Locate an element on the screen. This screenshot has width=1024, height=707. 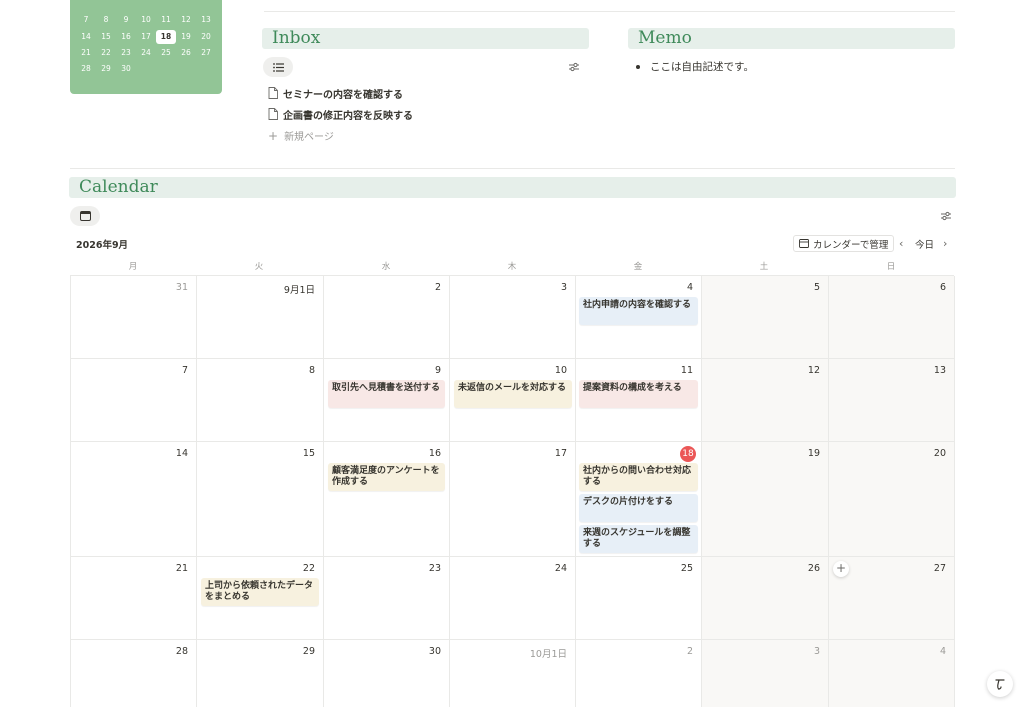
mini-calendar-day: 8 is located at coordinates (106, 20).